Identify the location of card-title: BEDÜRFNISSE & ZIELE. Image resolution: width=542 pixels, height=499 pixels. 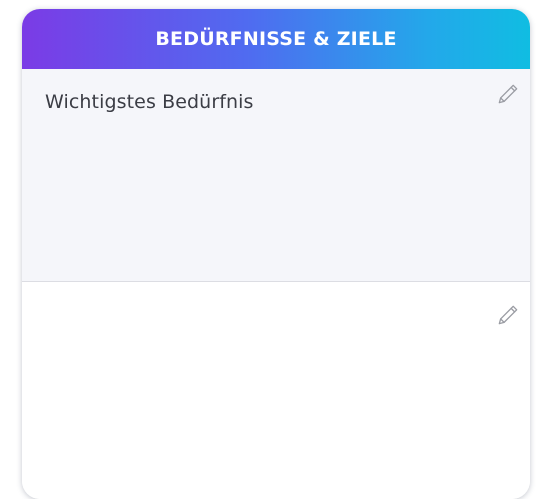
(276, 39).